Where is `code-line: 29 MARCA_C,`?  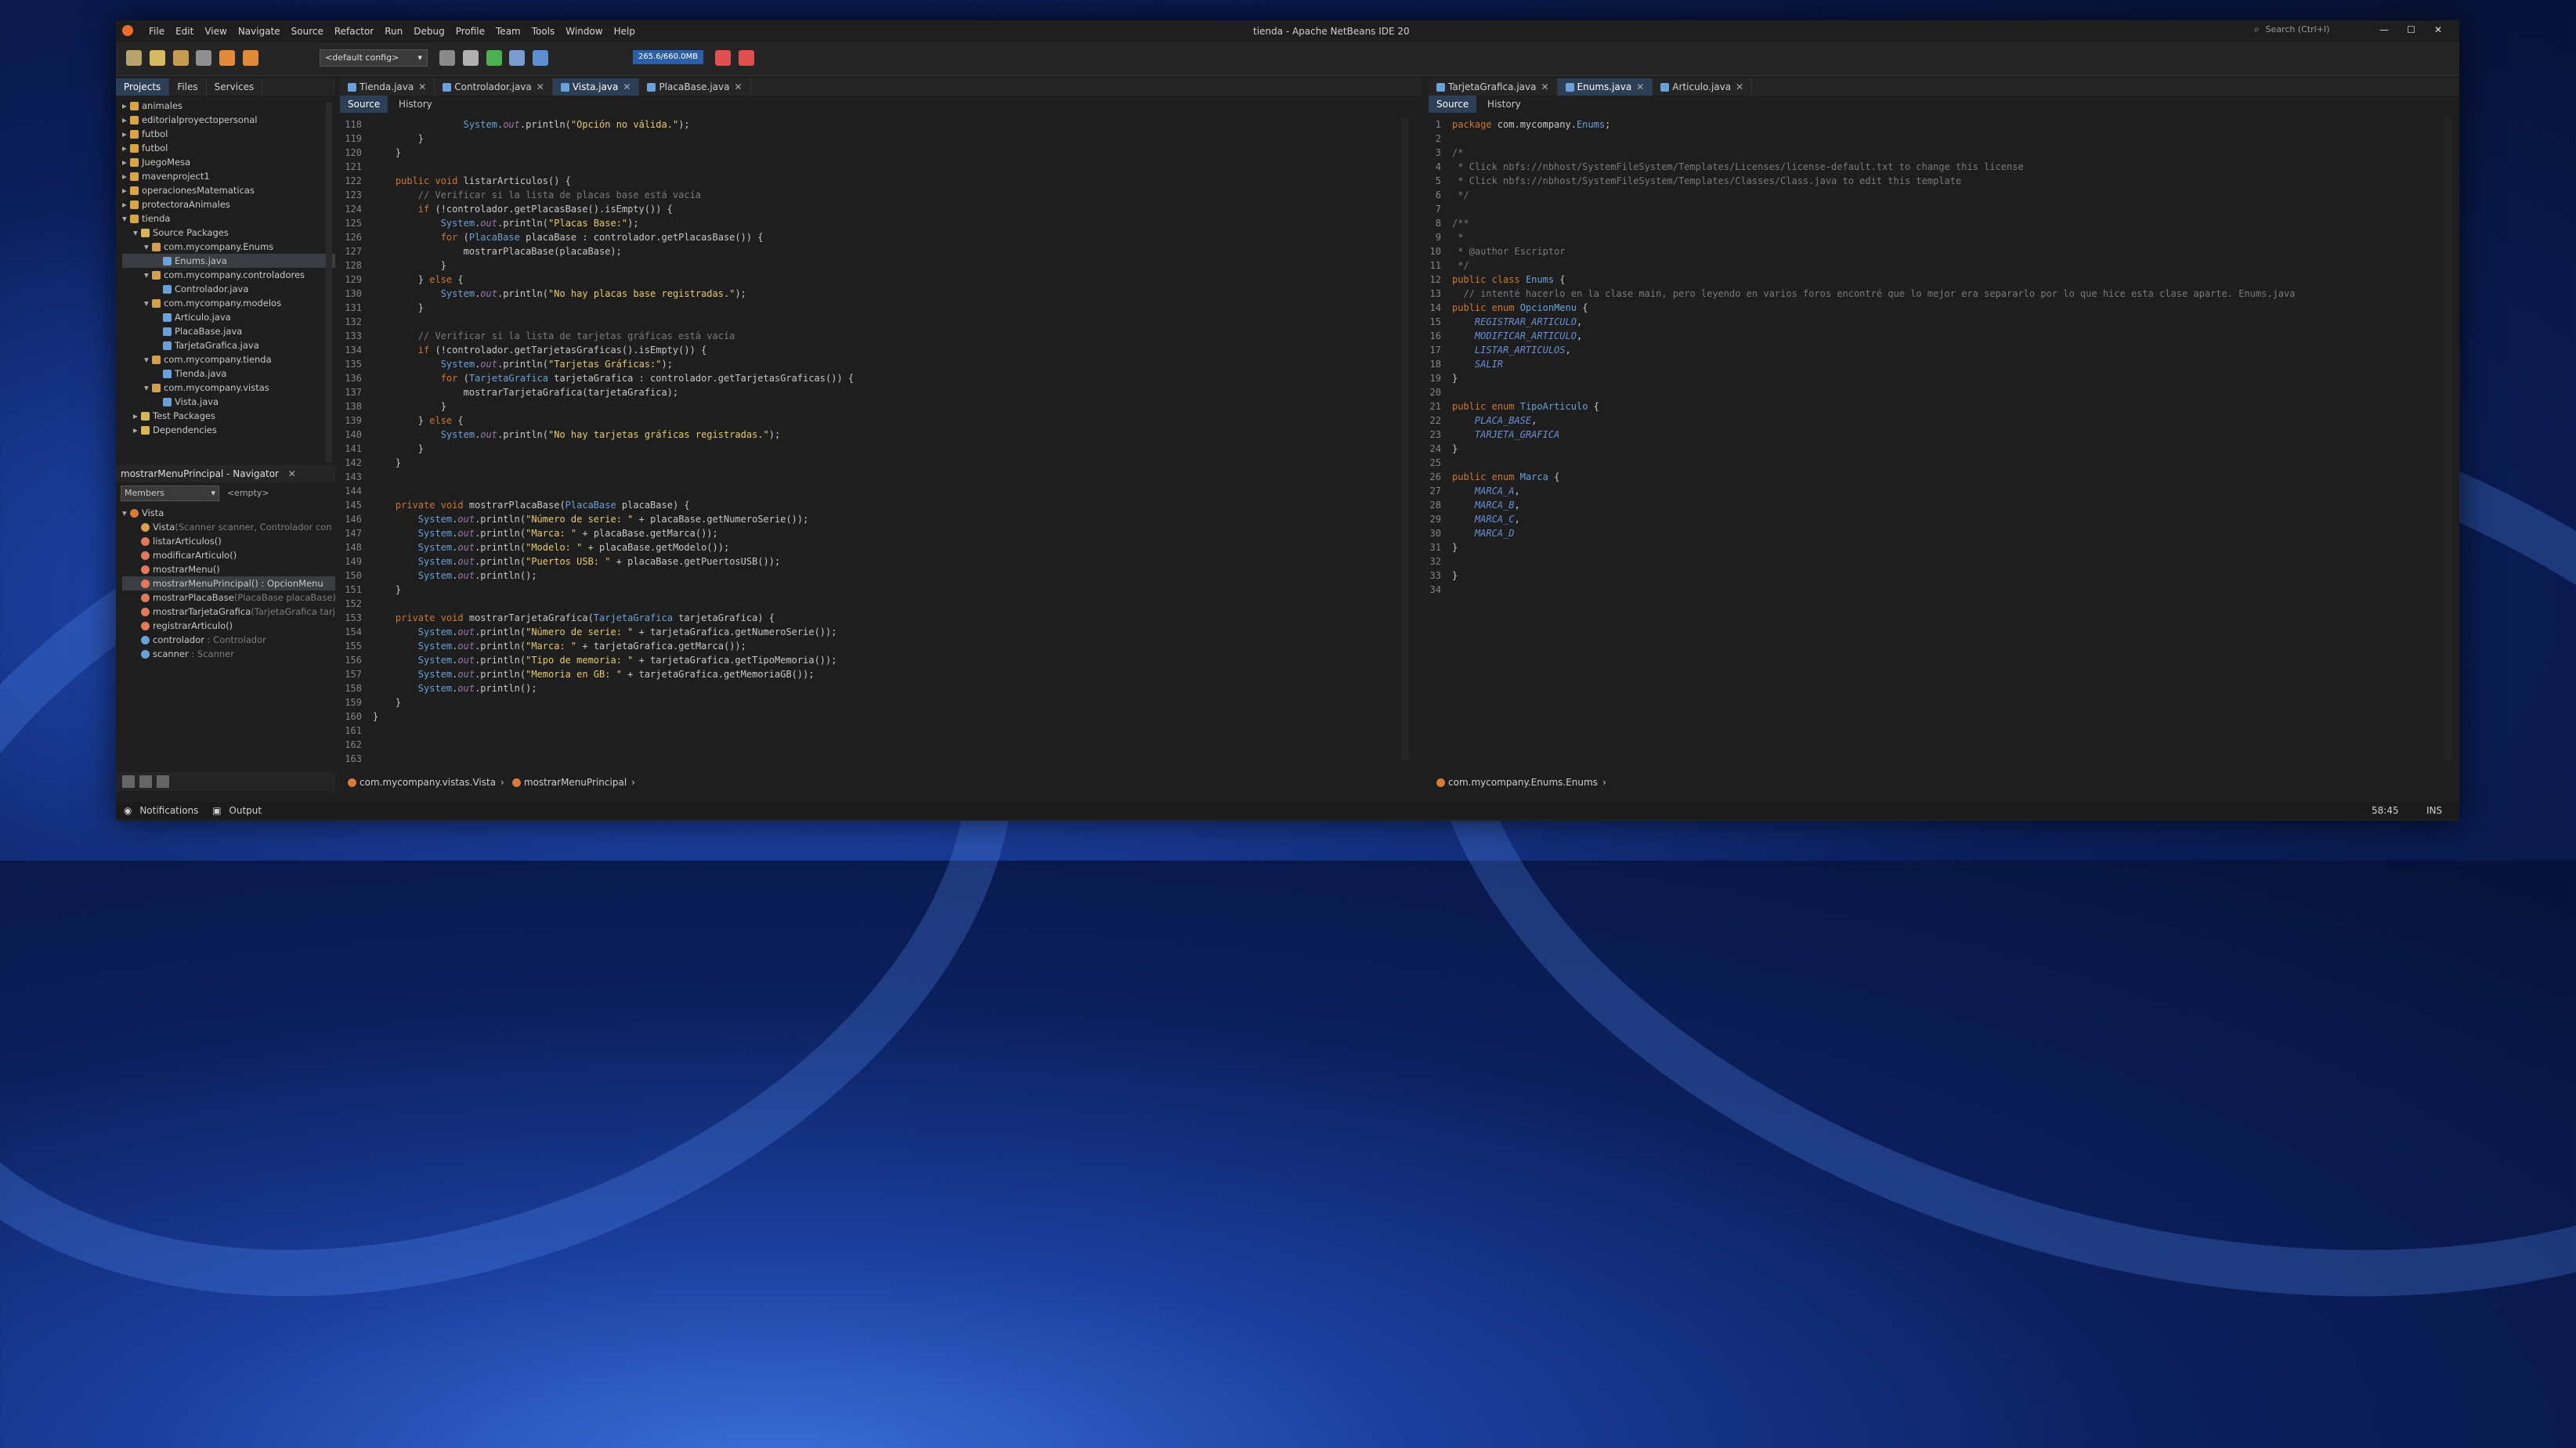 code-line: 29 MARCA_C, is located at coordinates (1944, 519).